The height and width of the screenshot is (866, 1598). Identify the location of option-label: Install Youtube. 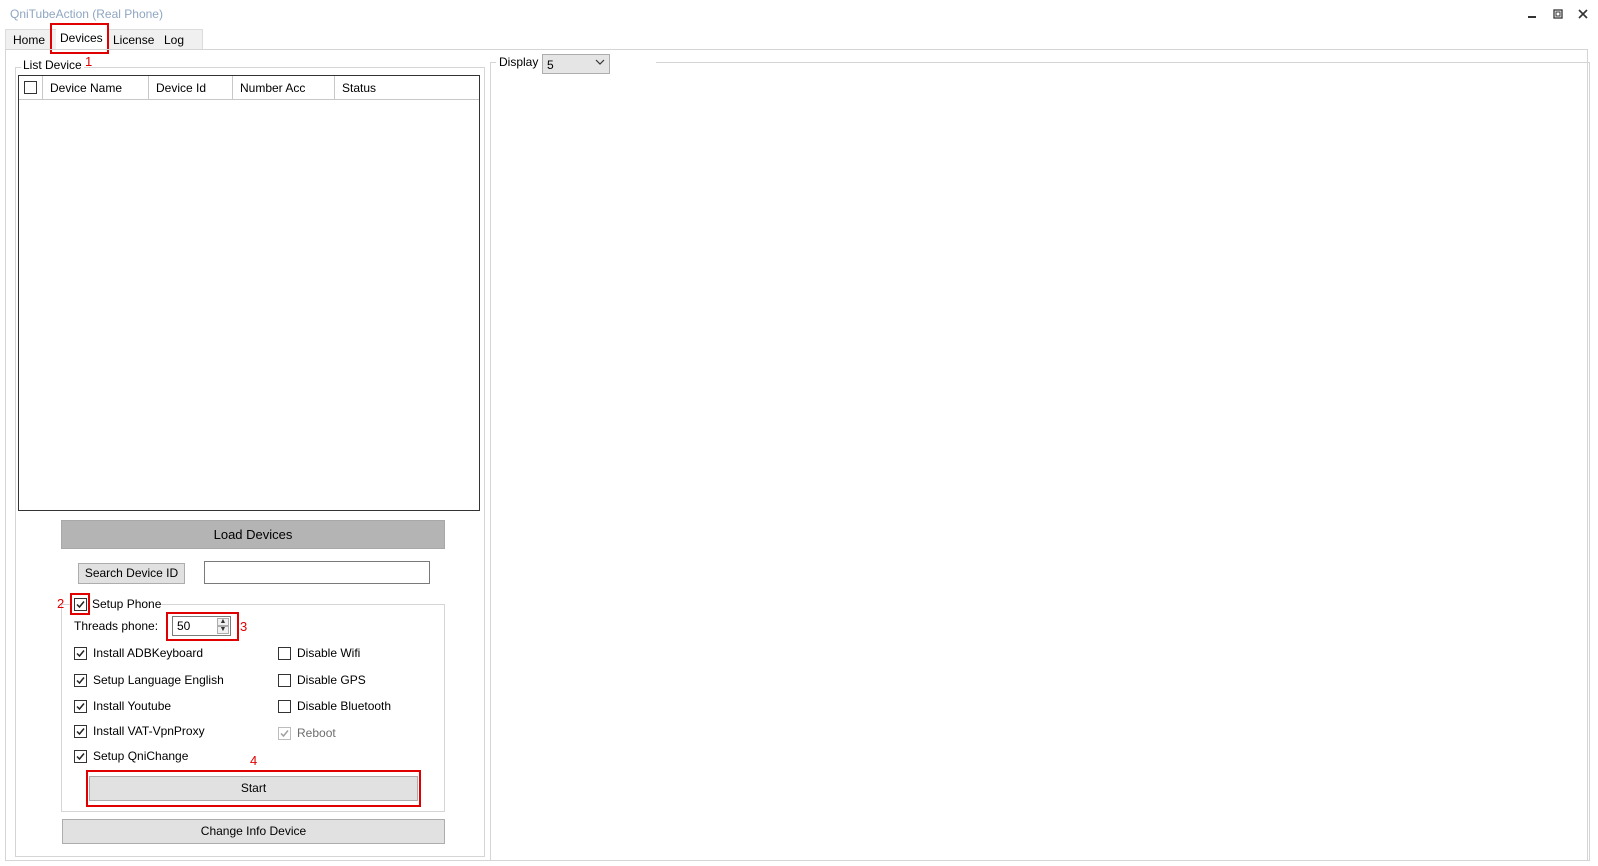
(132, 706).